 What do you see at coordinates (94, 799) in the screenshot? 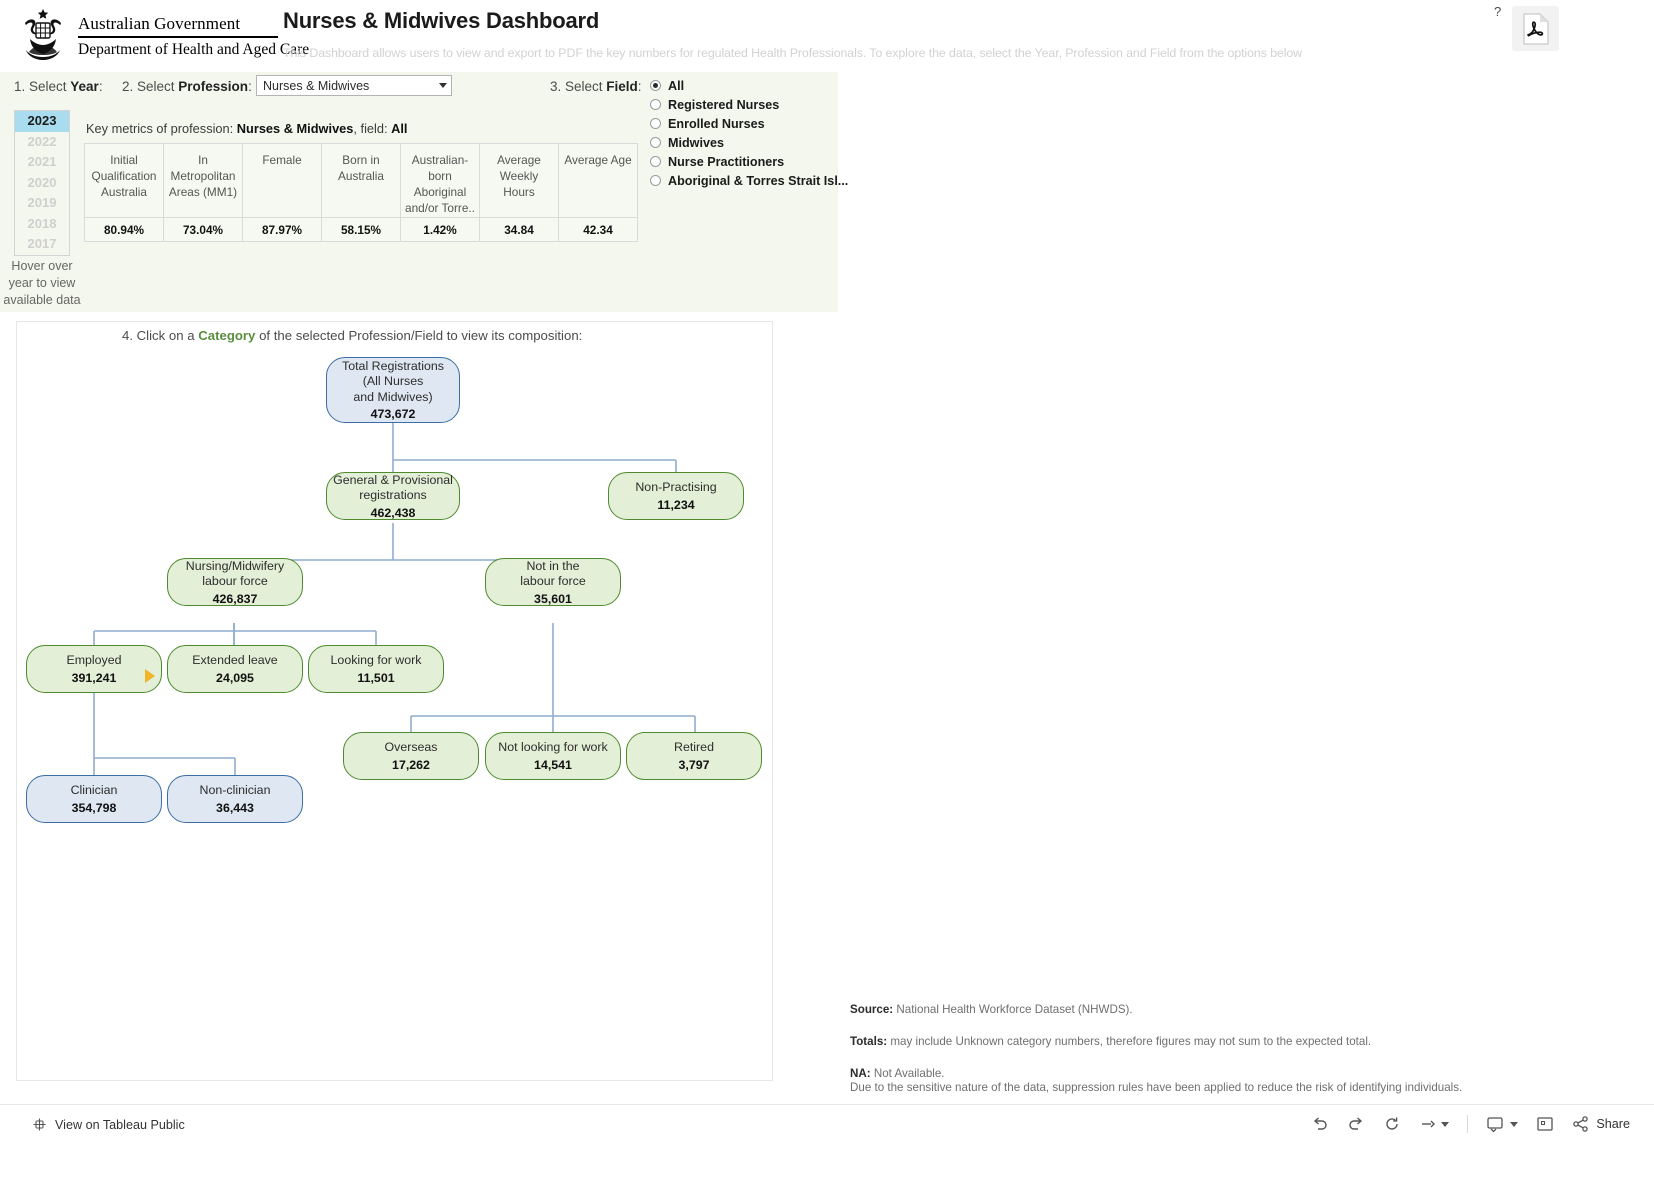
I see `flow-node-clinician: Clinician 354,798` at bounding box center [94, 799].